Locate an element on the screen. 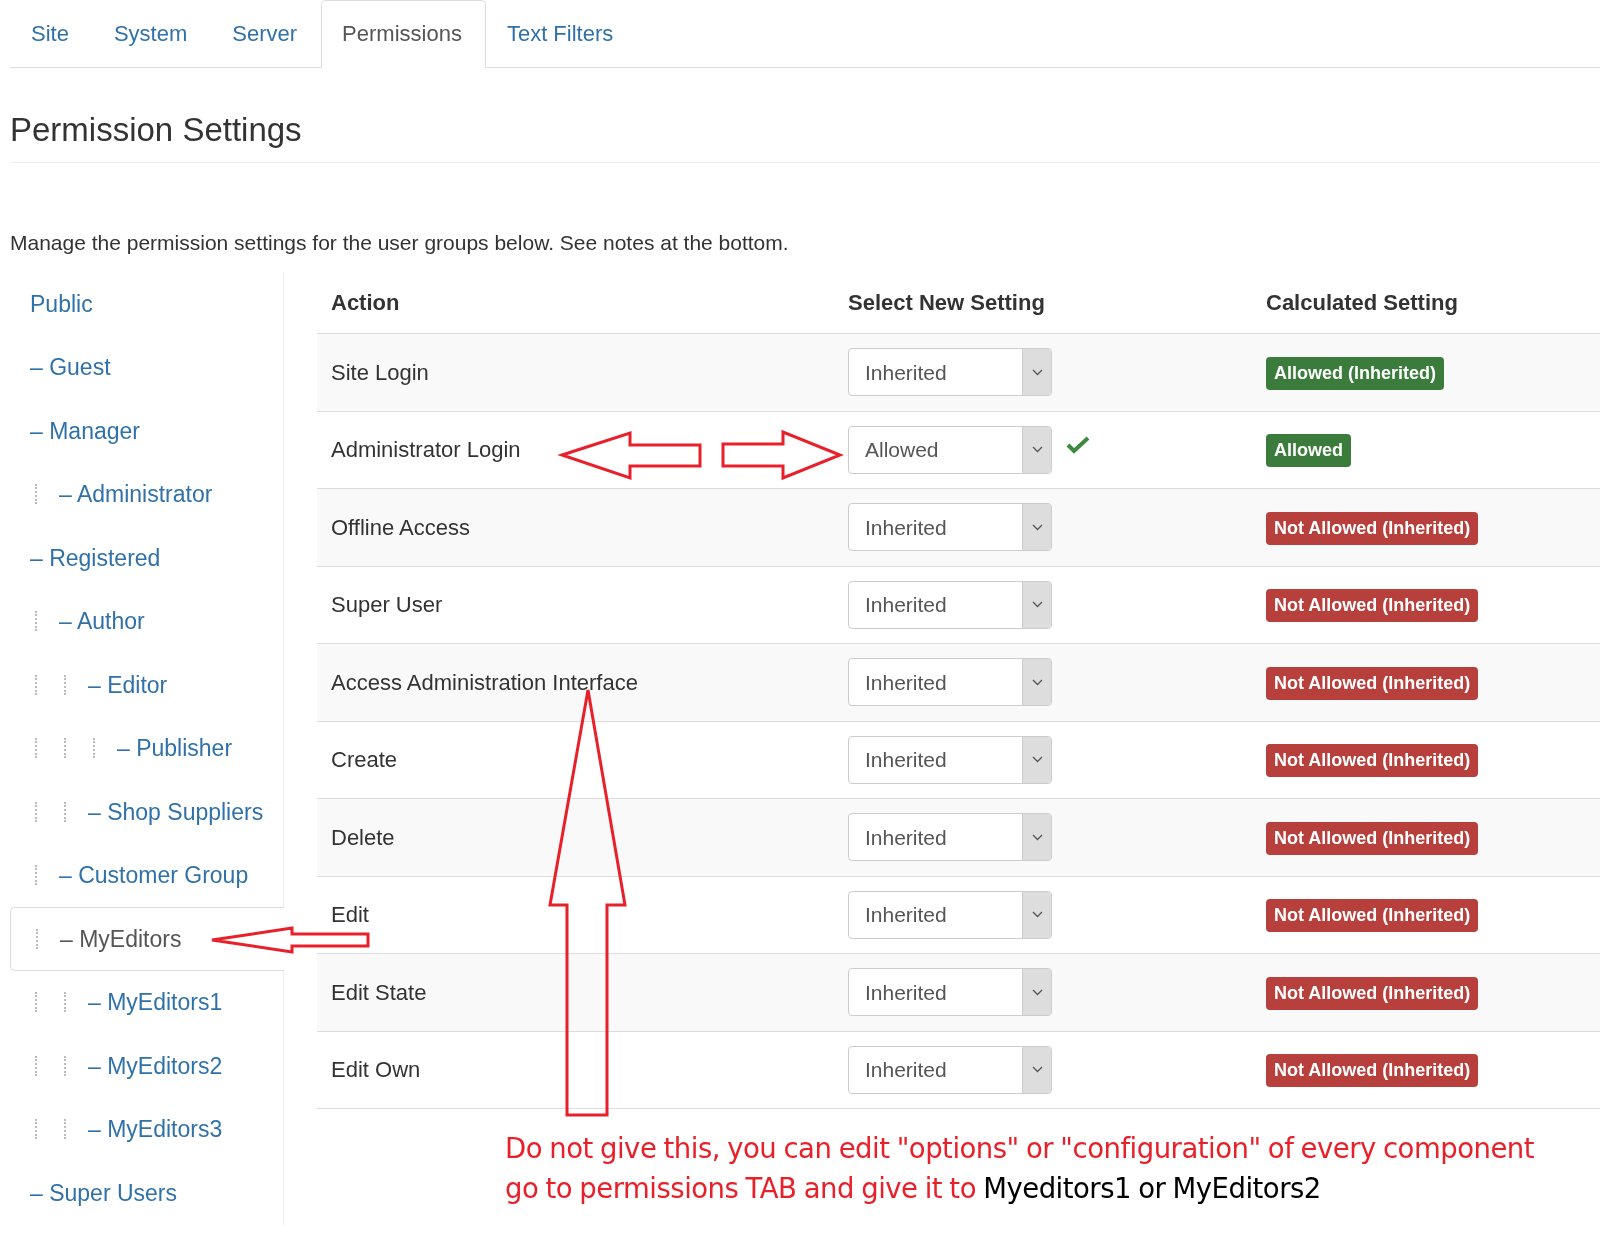  status-label: Allowed (Inherited) is located at coordinates (1355, 373).